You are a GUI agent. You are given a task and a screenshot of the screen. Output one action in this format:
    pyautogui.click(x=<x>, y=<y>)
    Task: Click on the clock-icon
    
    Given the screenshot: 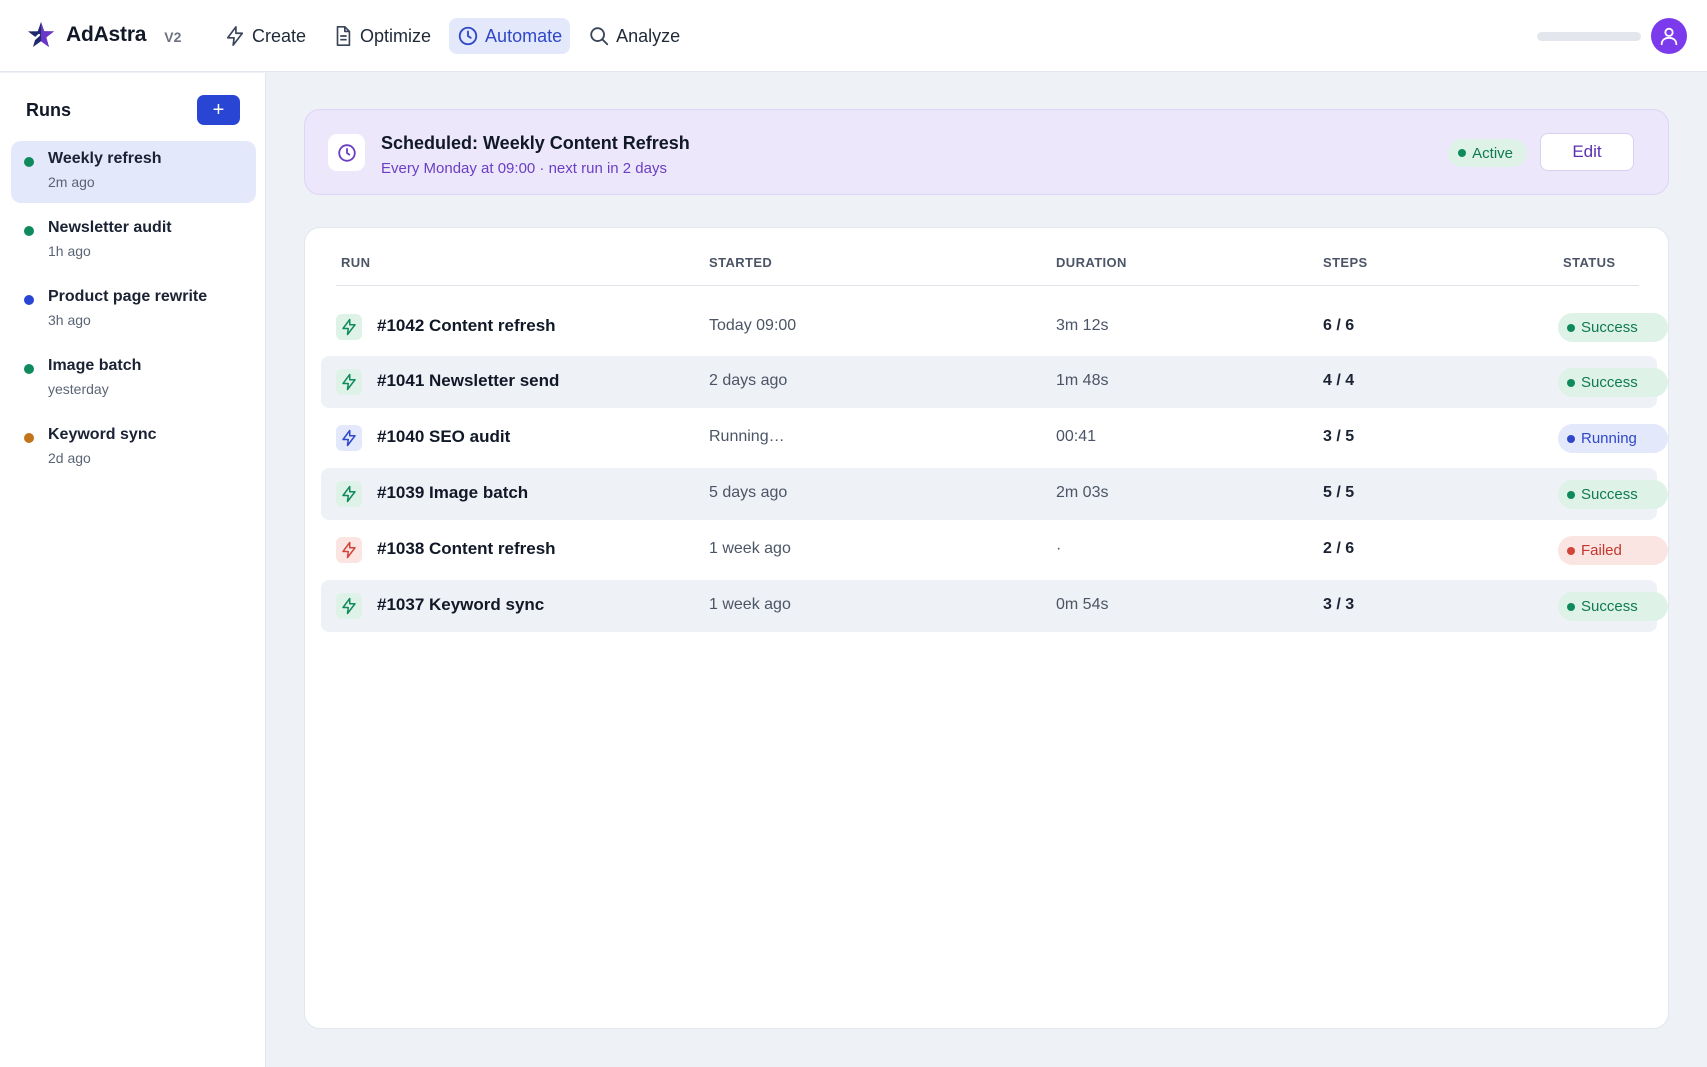 What is the action you would take?
    pyautogui.click(x=346, y=152)
    